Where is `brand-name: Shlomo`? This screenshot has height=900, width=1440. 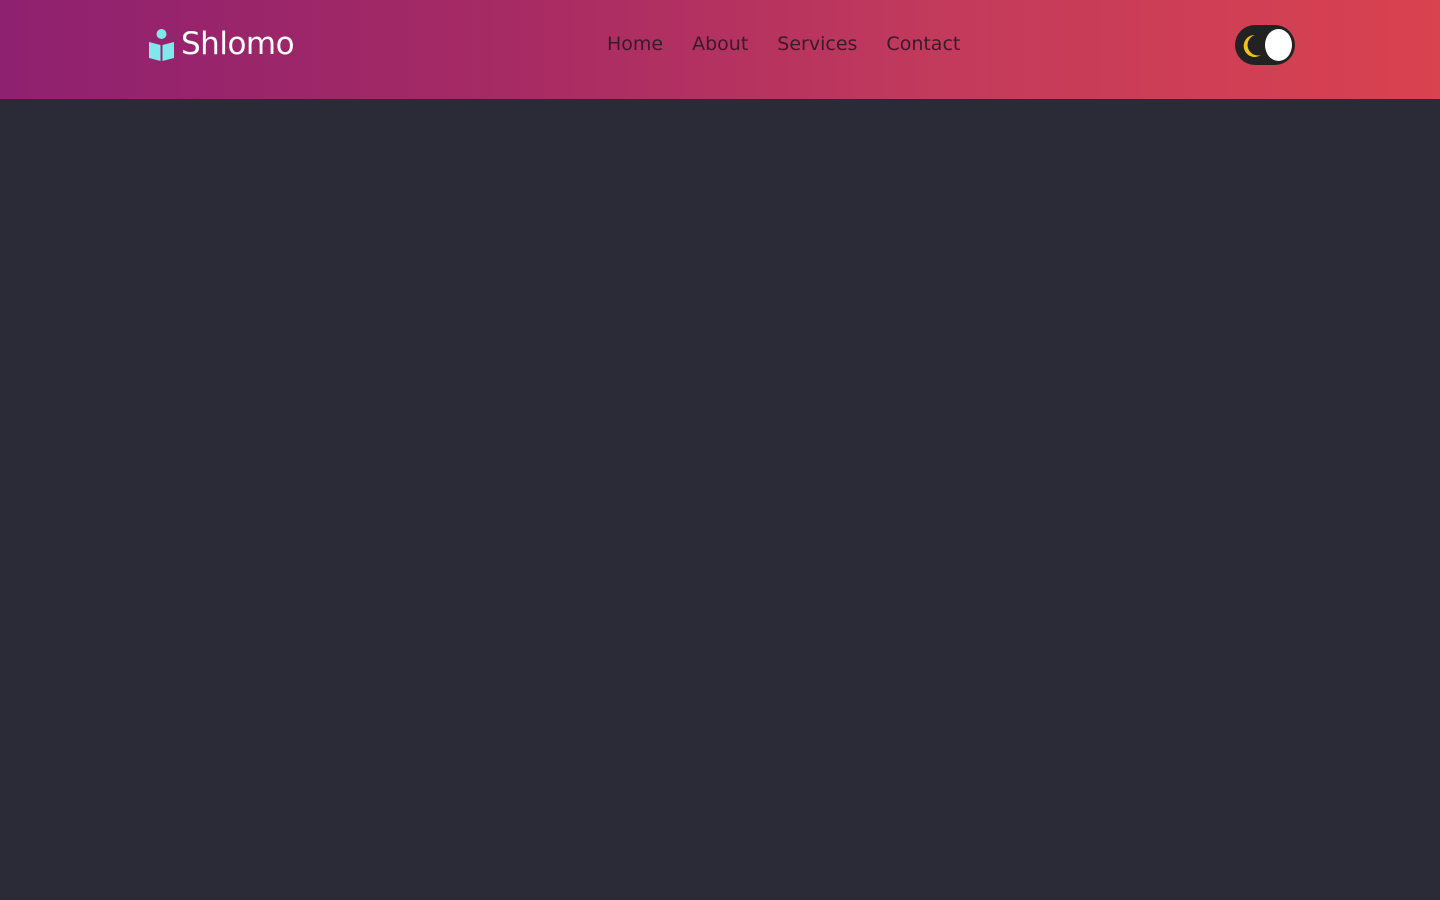 brand-name: Shlomo is located at coordinates (238, 44).